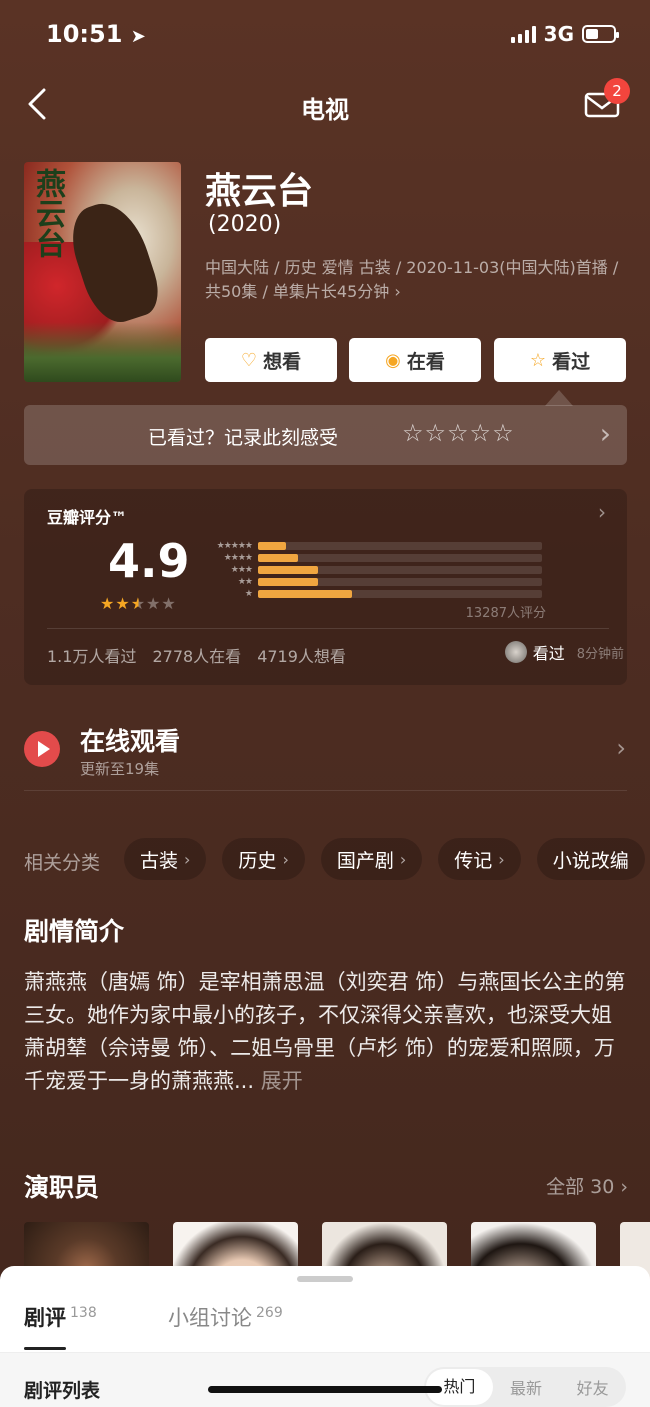 Image resolution: width=650 pixels, height=1407 pixels. Describe the element at coordinates (538, 360) in the screenshot. I see `star-outline-icon: ☆` at that location.